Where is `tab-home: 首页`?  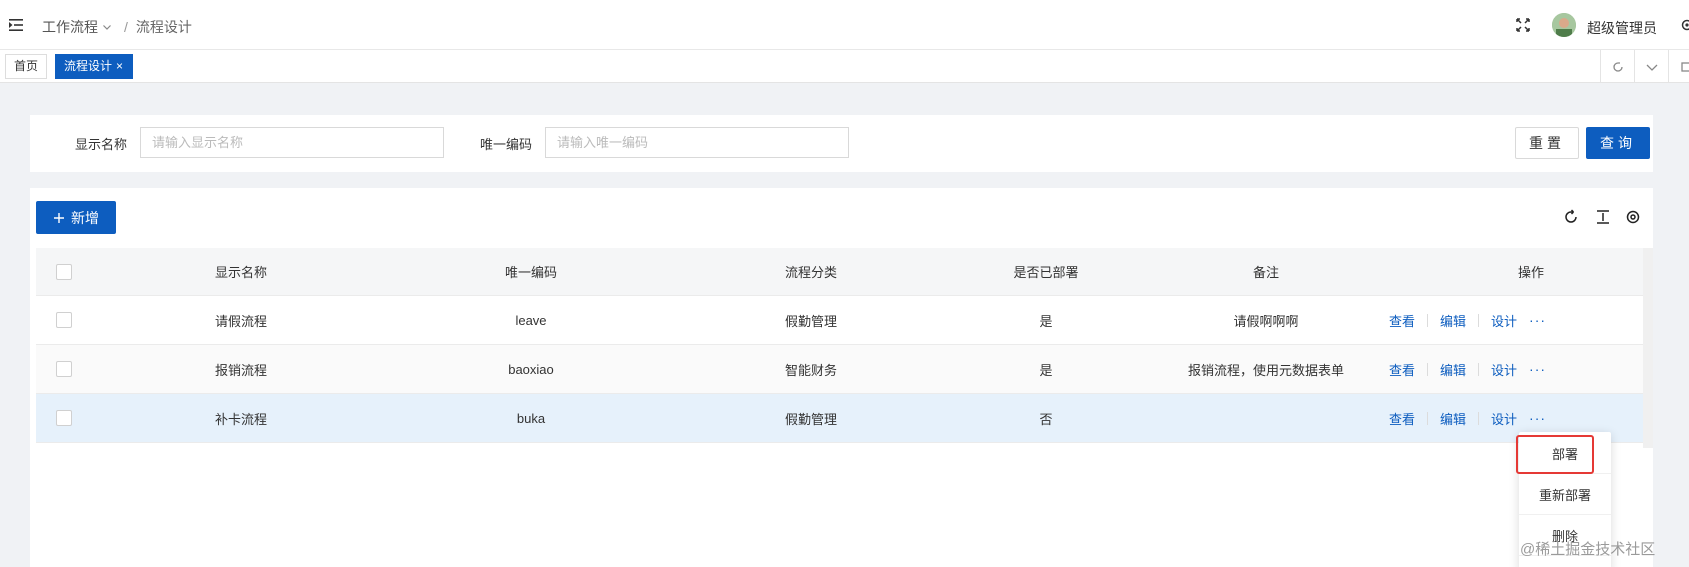
tab-home: 首页 is located at coordinates (26, 66).